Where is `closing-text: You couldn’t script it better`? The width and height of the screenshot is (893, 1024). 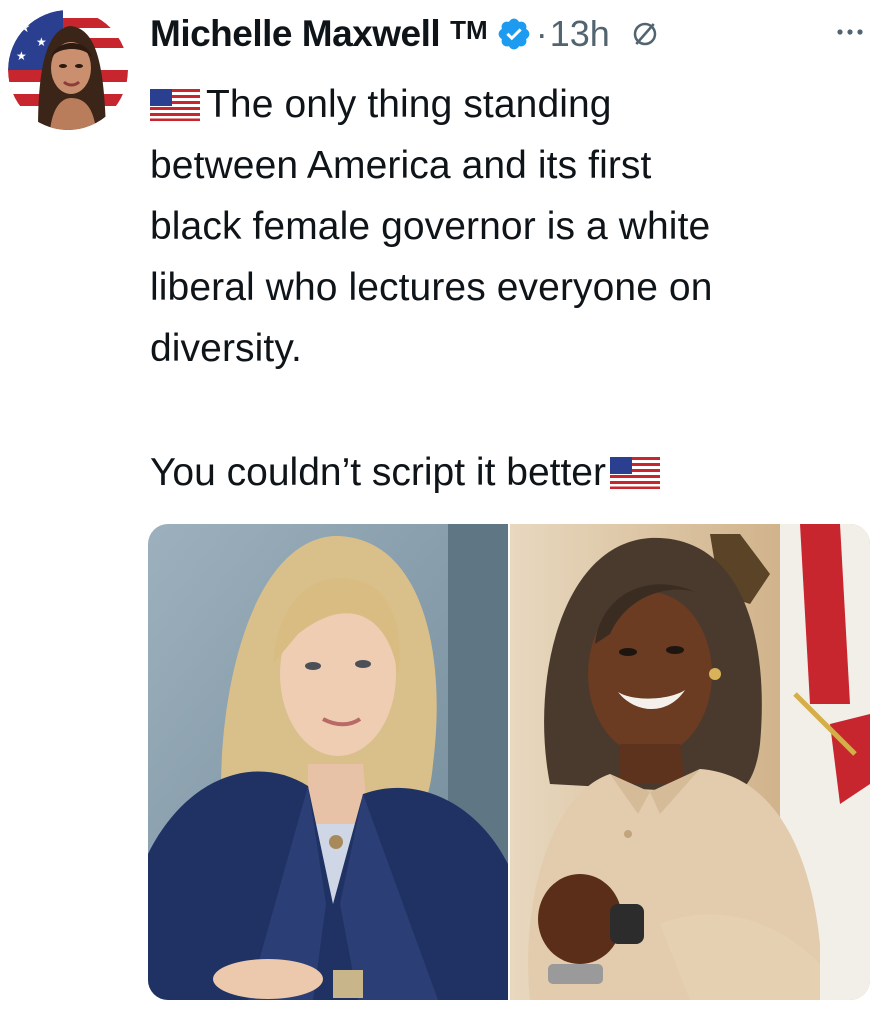
closing-text: You couldn’t script it better is located at coordinates (378, 472).